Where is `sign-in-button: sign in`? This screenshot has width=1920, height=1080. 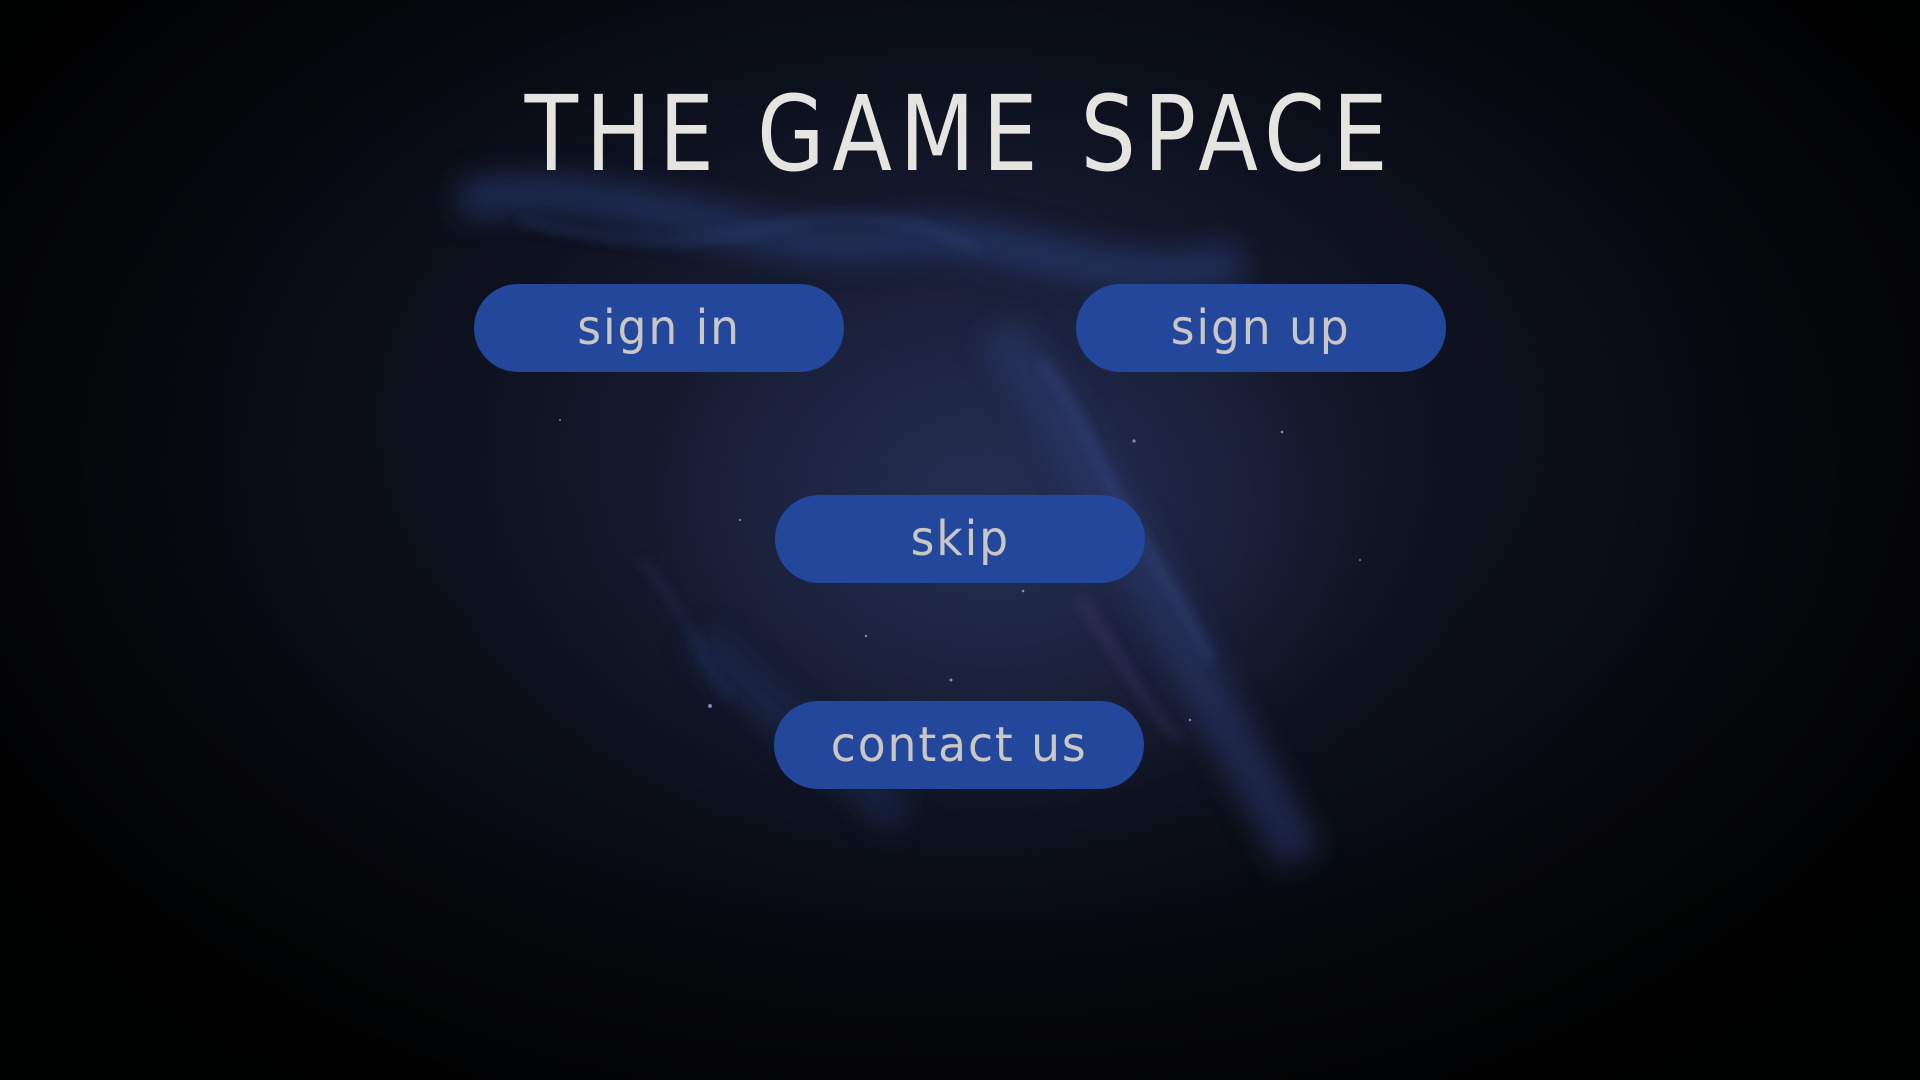 sign-in-button: sign in is located at coordinates (659, 328).